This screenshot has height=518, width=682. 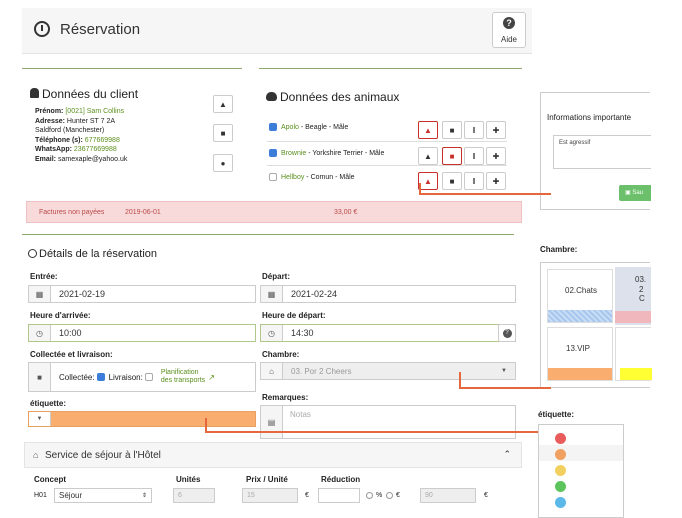 I want to click on depart-input: ▦ 2021-02-24, so click(x=388, y=294).